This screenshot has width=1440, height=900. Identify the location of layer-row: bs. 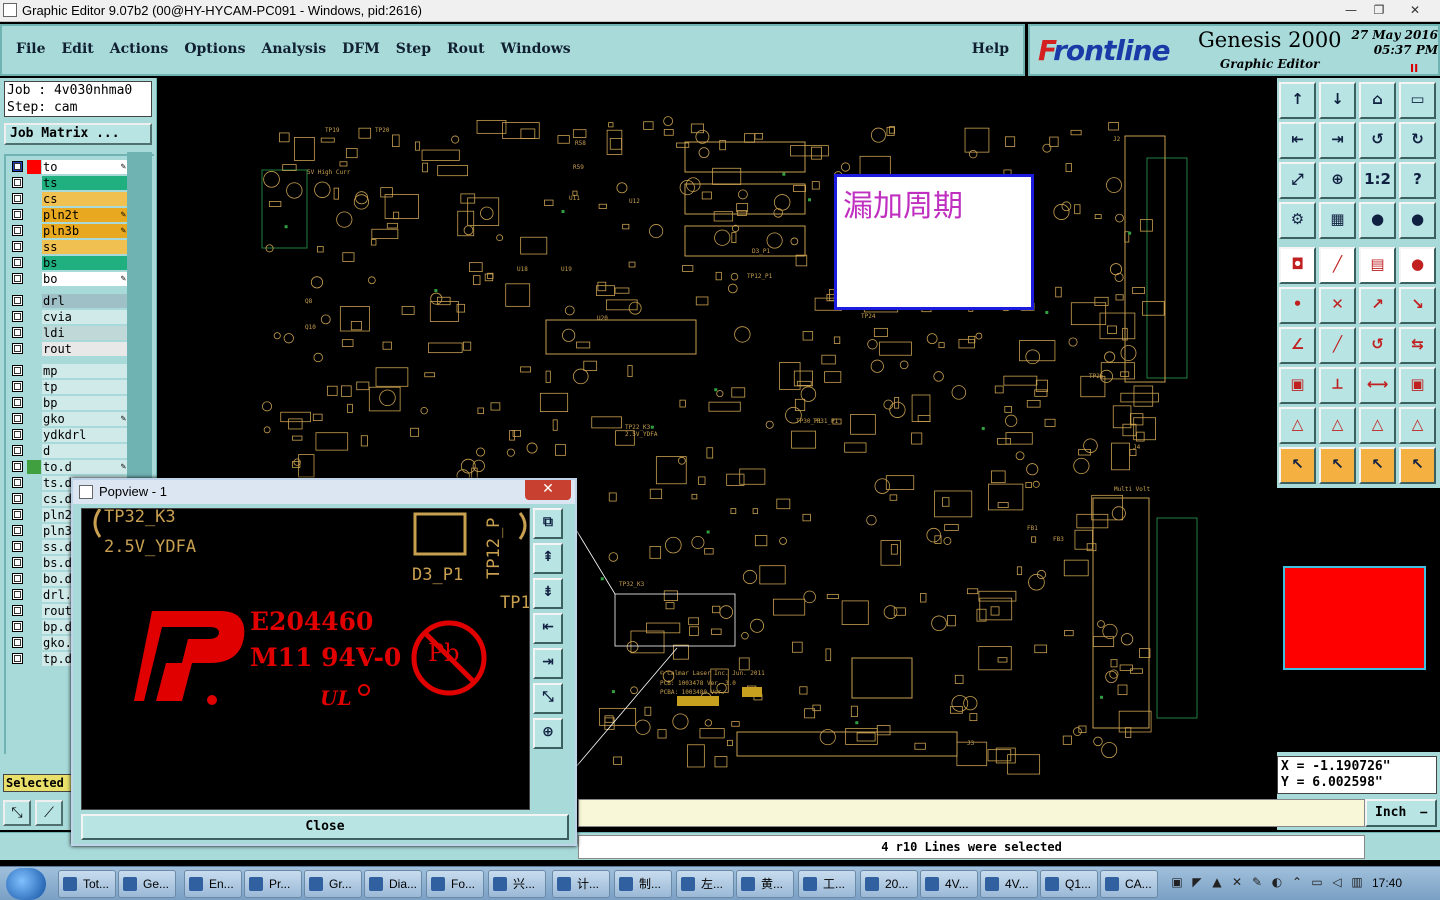
(67, 263).